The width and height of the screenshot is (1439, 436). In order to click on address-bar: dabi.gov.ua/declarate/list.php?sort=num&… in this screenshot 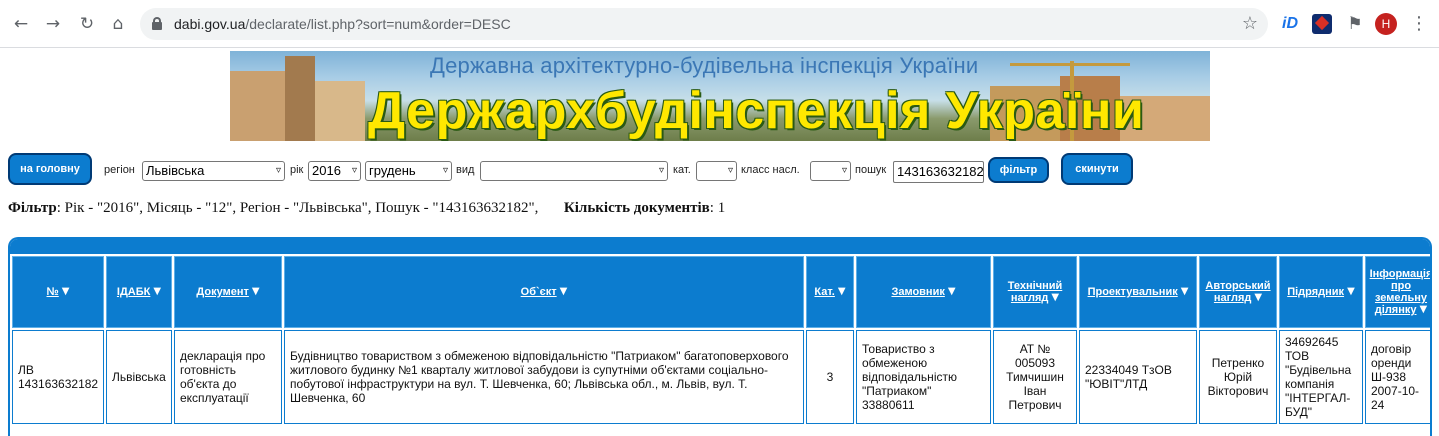, I will do `click(704, 24)`.